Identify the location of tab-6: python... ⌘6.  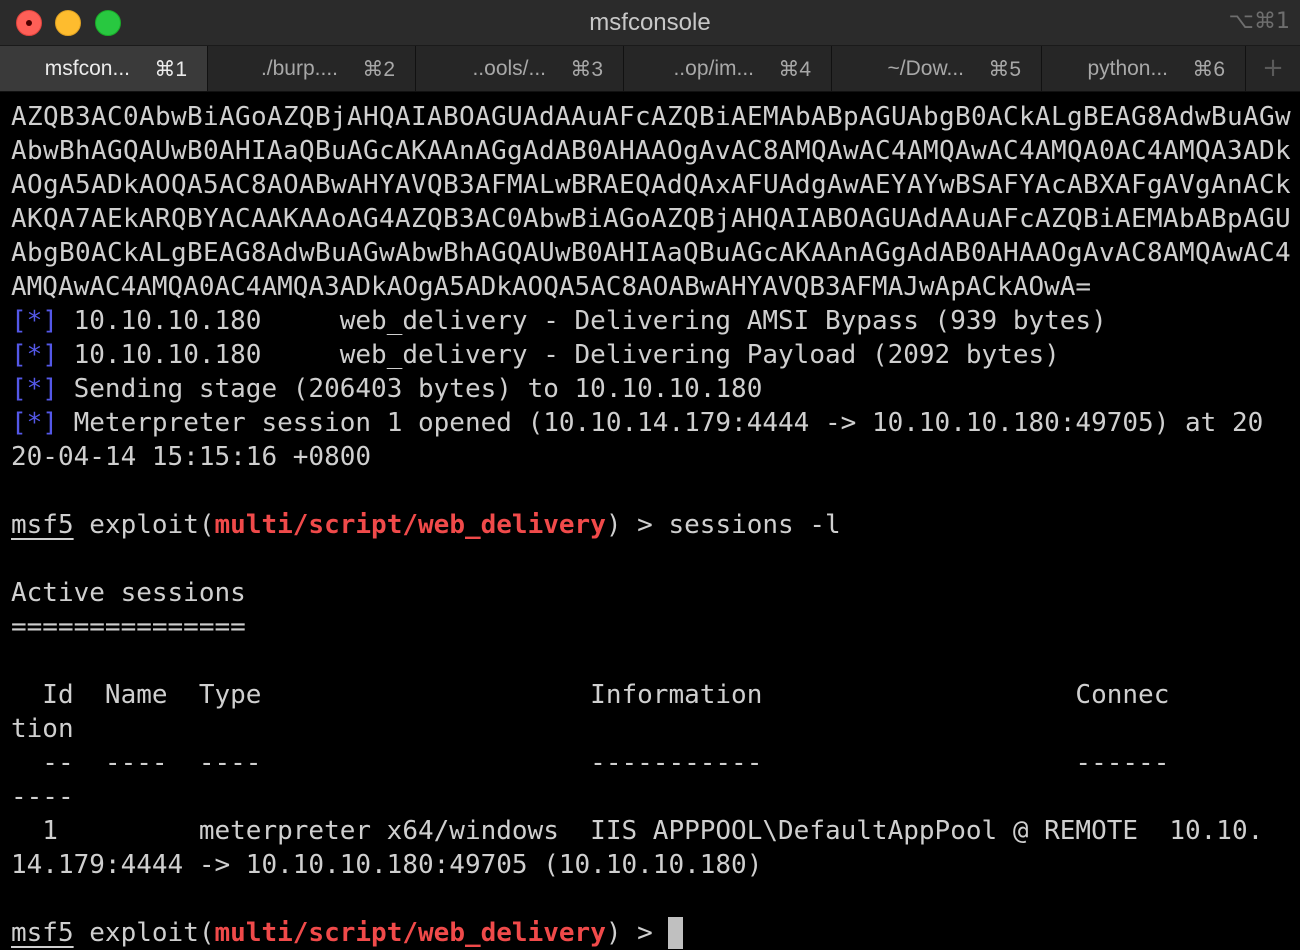
(1144, 68).